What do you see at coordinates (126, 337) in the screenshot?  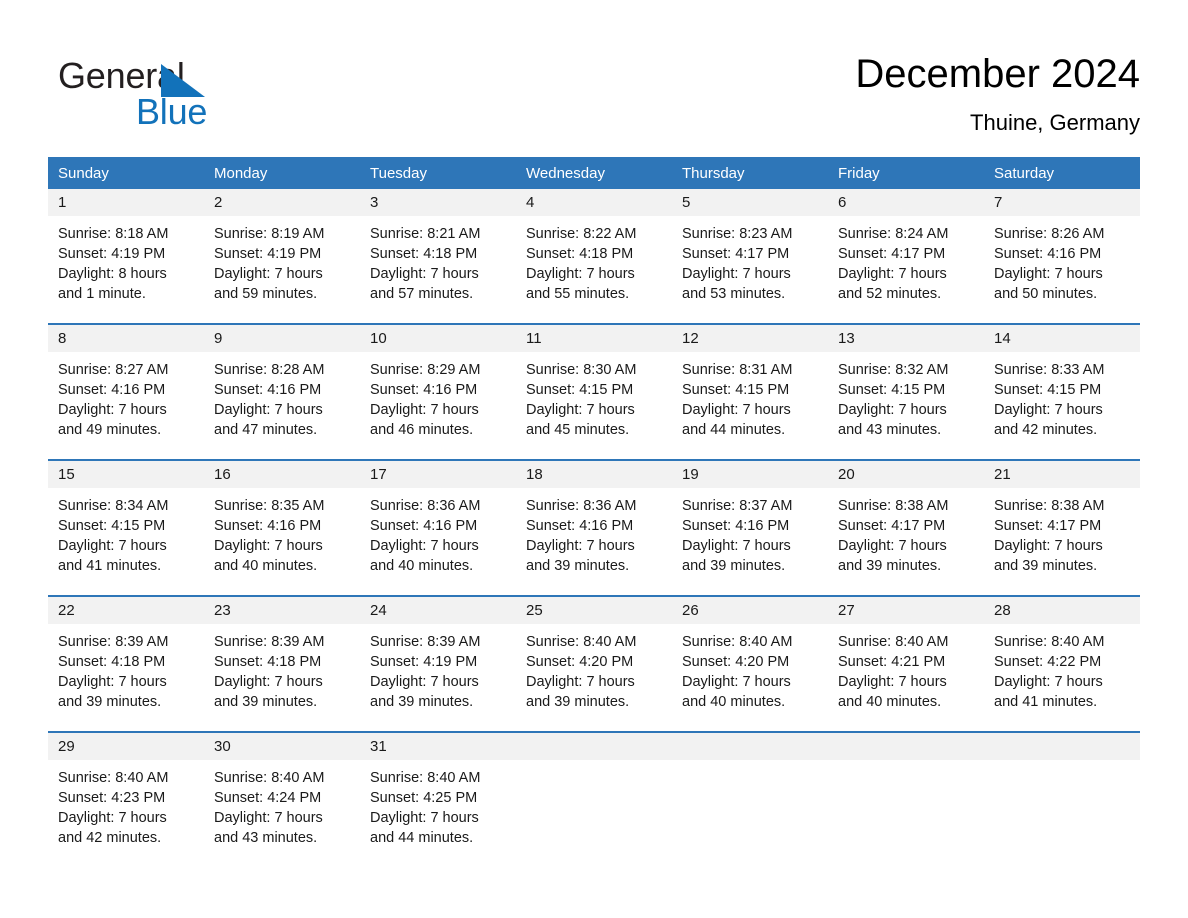 I see `day-number: 8` at bounding box center [126, 337].